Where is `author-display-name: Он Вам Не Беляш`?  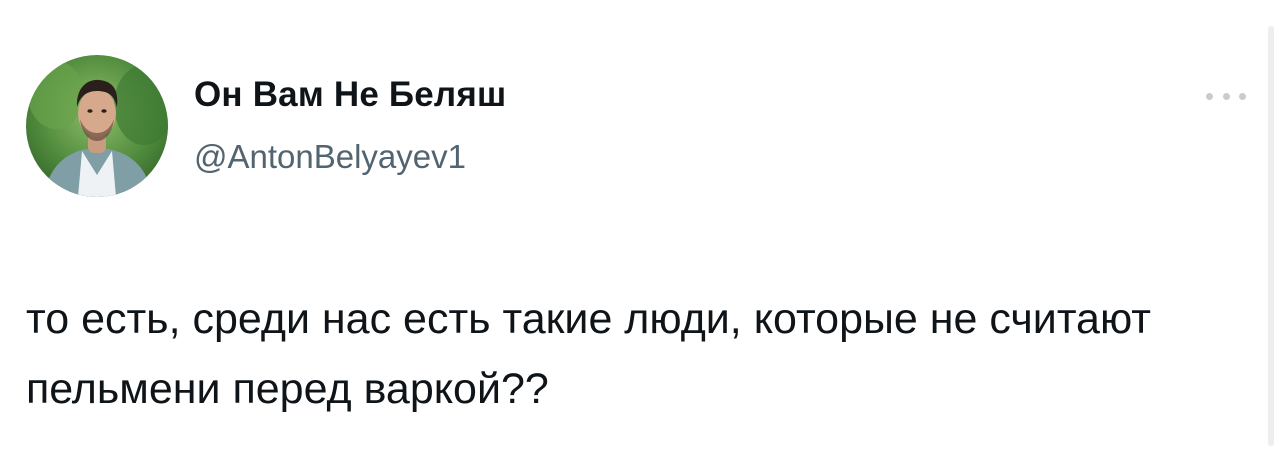 author-display-name: Он Вам Не Беляш is located at coordinates (350, 95).